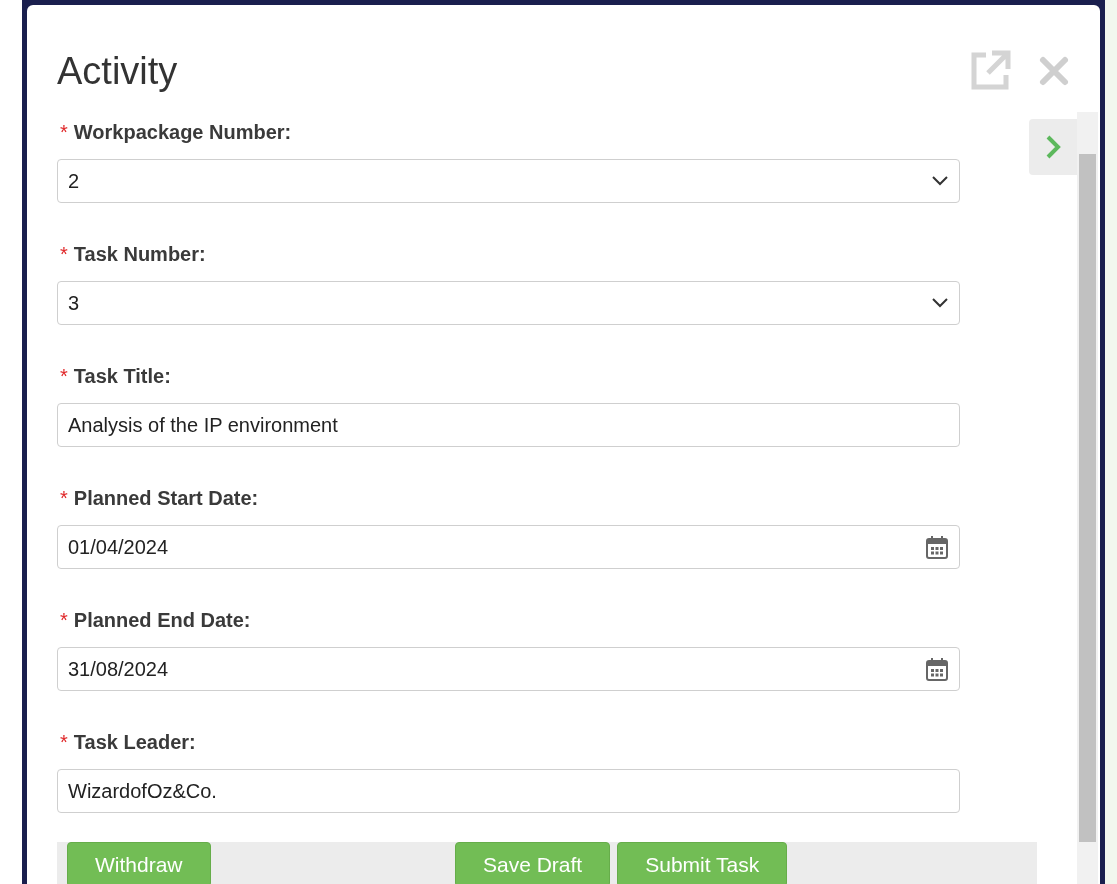 This screenshot has height=884, width=1117. I want to click on date-field: 31/08/2024, so click(508, 669).